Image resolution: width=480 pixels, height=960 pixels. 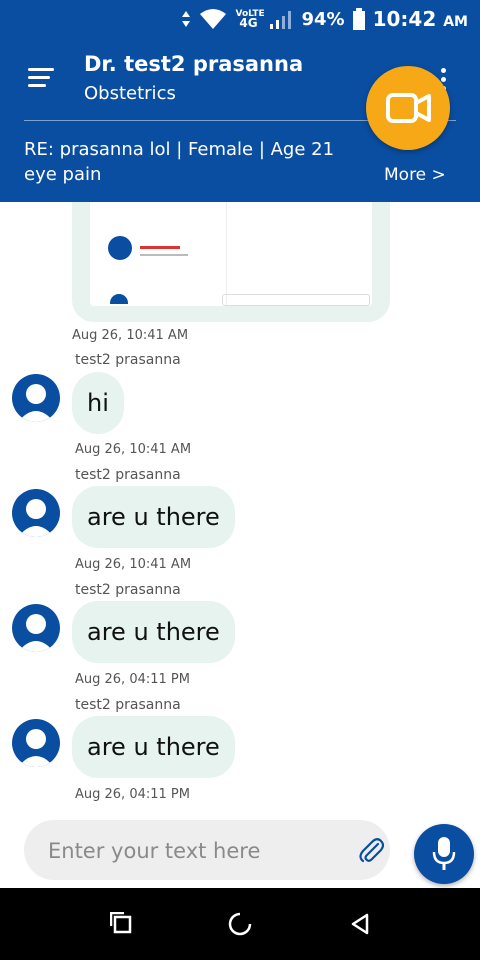 I want to click on recents-square-icon, so click(x=120, y=922).